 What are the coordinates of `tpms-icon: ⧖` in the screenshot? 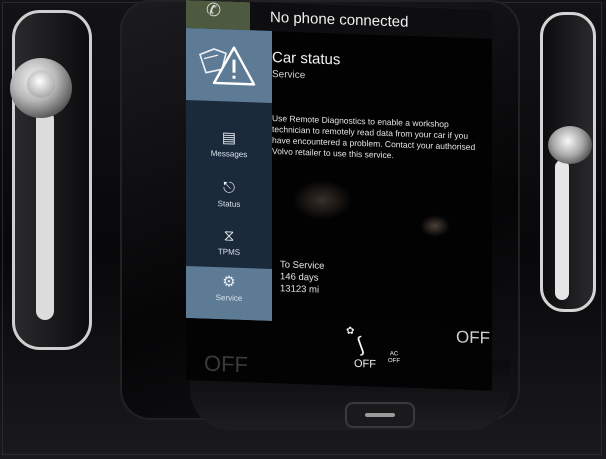 It's located at (229, 236).